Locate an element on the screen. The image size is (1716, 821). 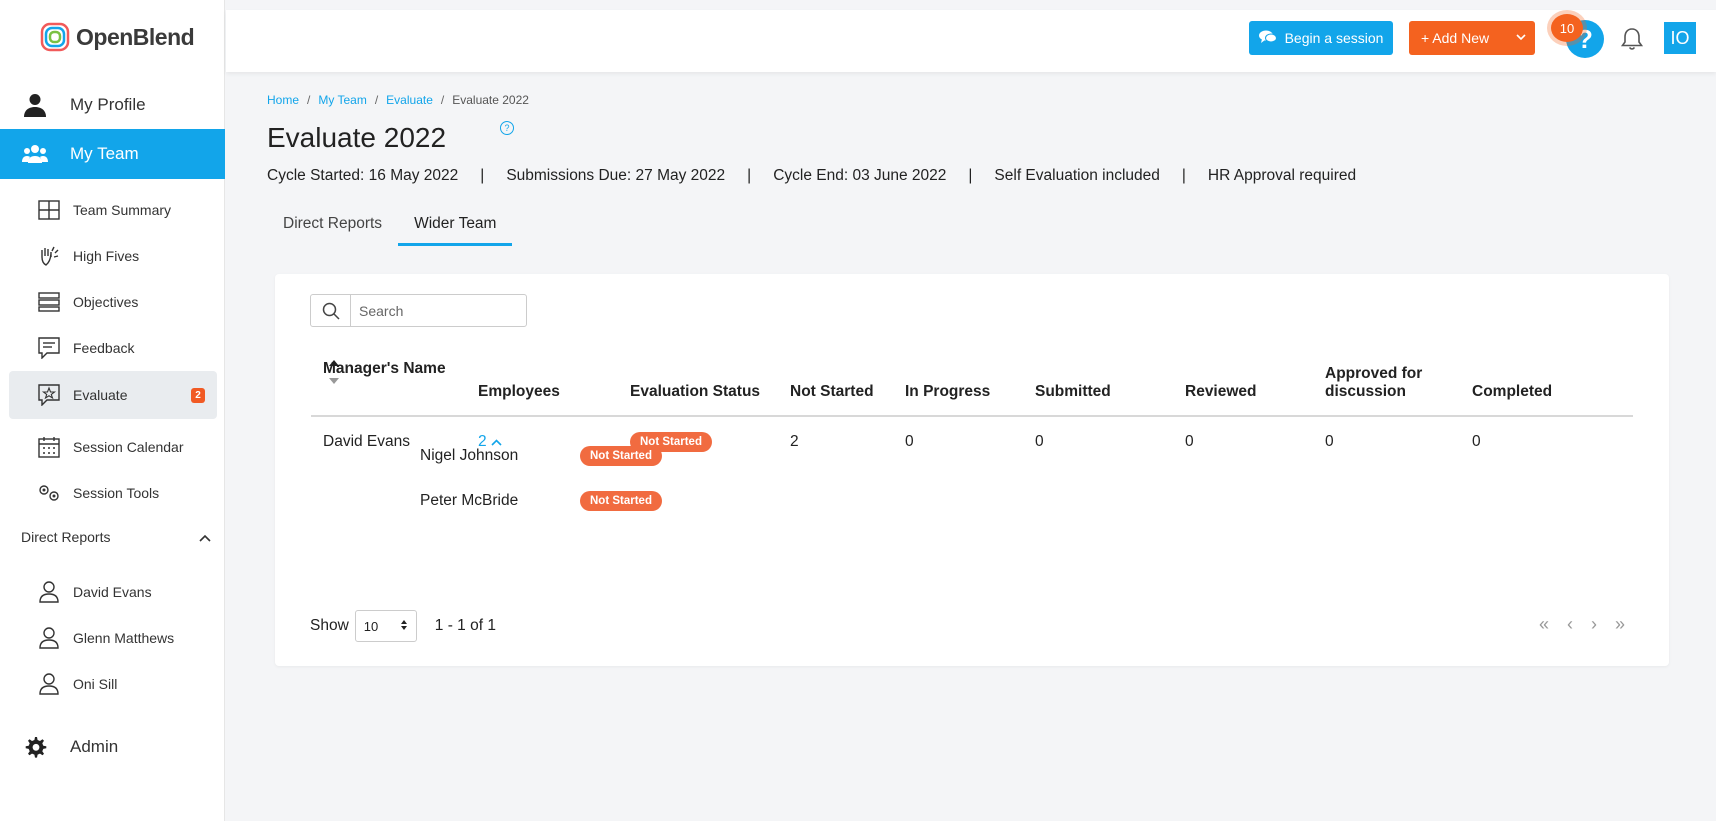
direct-report-name: David Evans is located at coordinates (112, 592).